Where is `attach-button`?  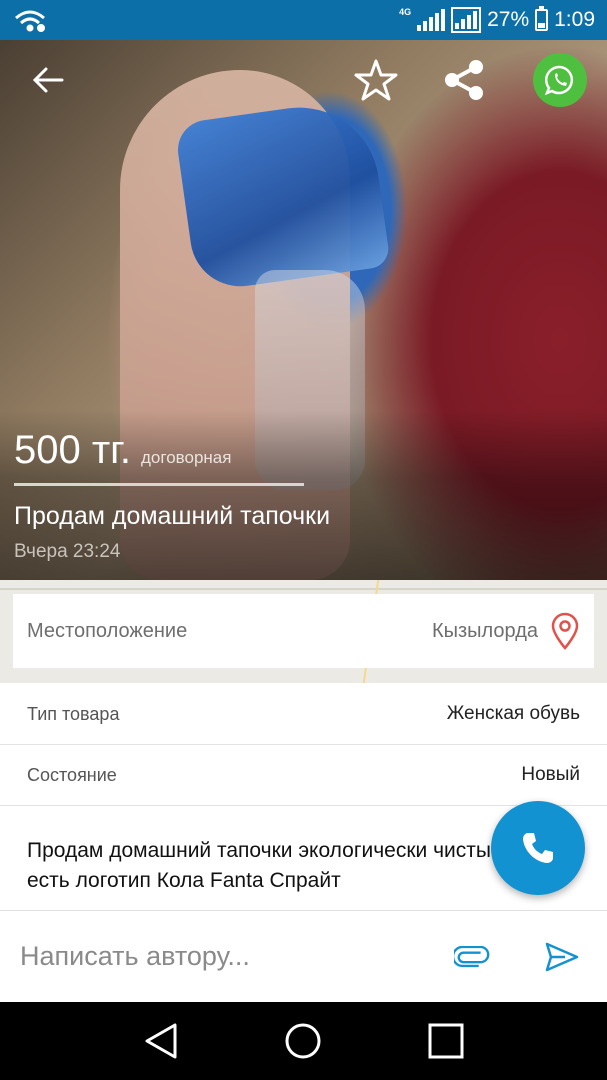 attach-button is located at coordinates (472, 957).